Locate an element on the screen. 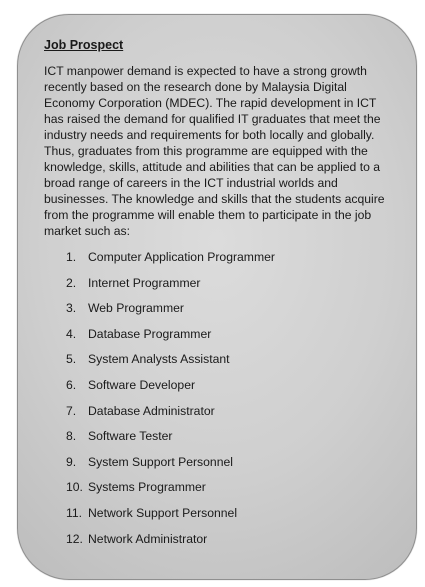  list-item-label: System Support Personnel is located at coordinates (160, 461).